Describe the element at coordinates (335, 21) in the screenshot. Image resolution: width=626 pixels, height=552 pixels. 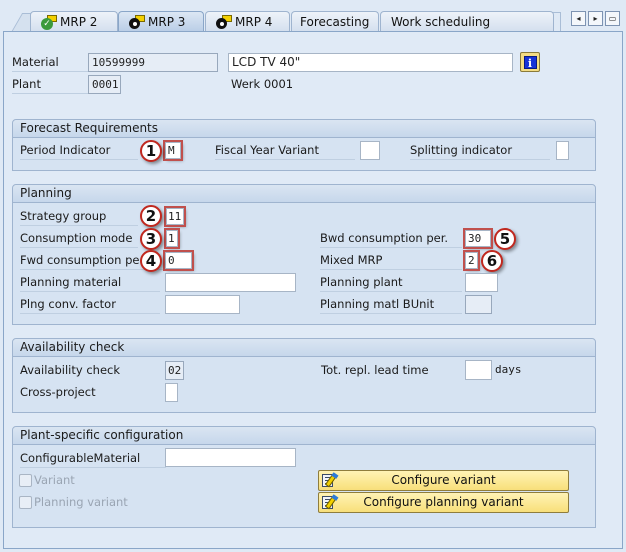
I see `tab-forecasting: Forecasting` at that location.